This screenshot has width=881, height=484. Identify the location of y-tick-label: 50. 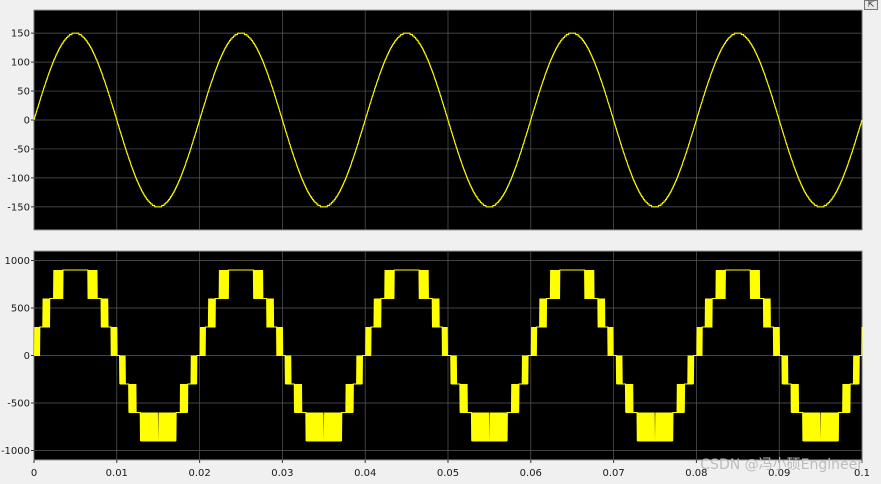
(23, 92).